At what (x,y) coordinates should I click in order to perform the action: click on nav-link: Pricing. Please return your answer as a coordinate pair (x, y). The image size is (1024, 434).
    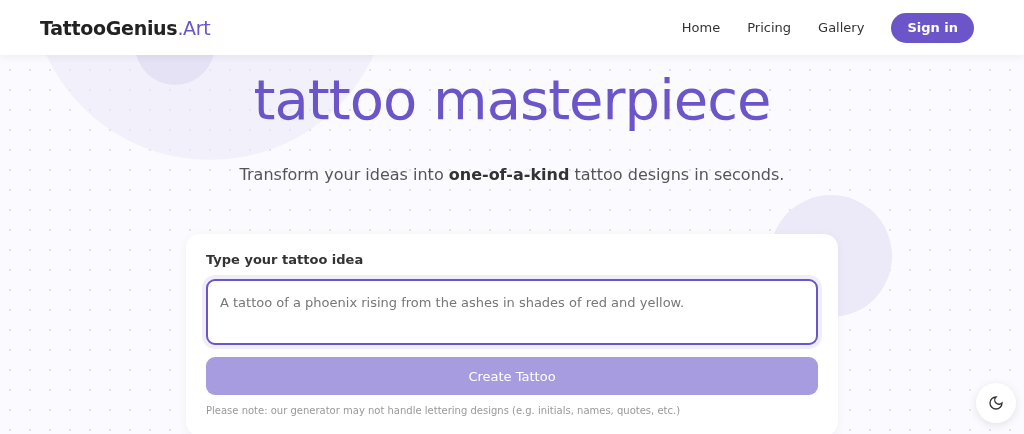
    Looking at the image, I should click on (769, 27).